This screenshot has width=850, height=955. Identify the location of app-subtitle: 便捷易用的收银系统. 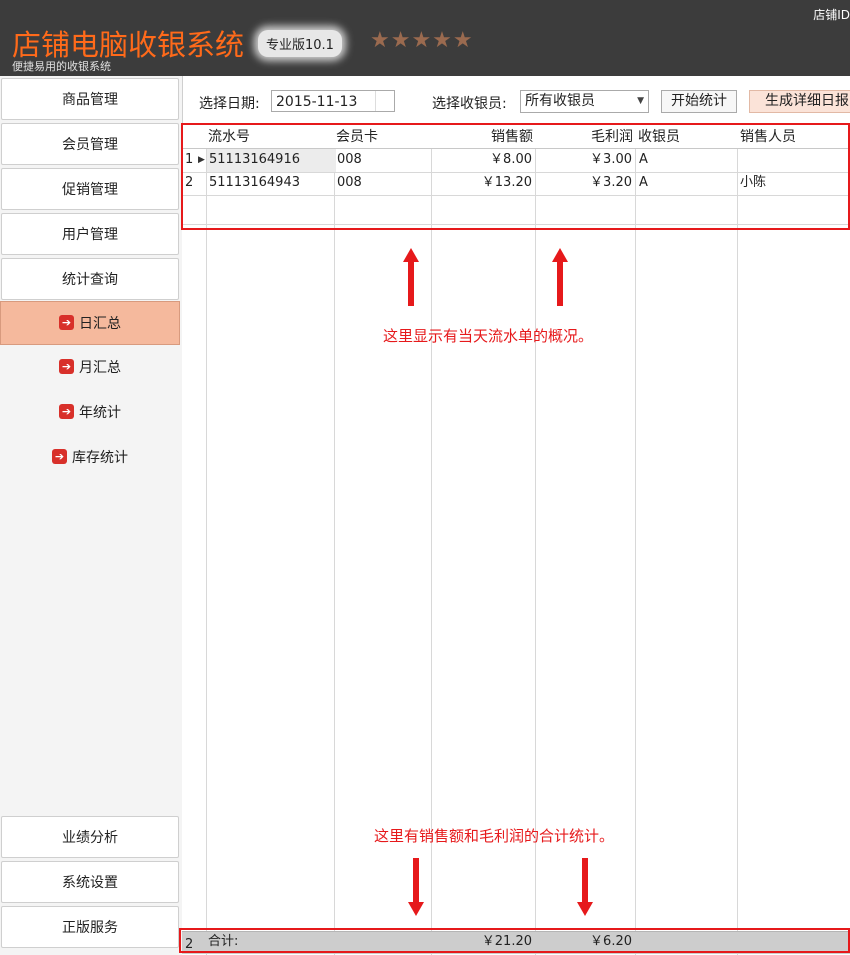
(61, 66).